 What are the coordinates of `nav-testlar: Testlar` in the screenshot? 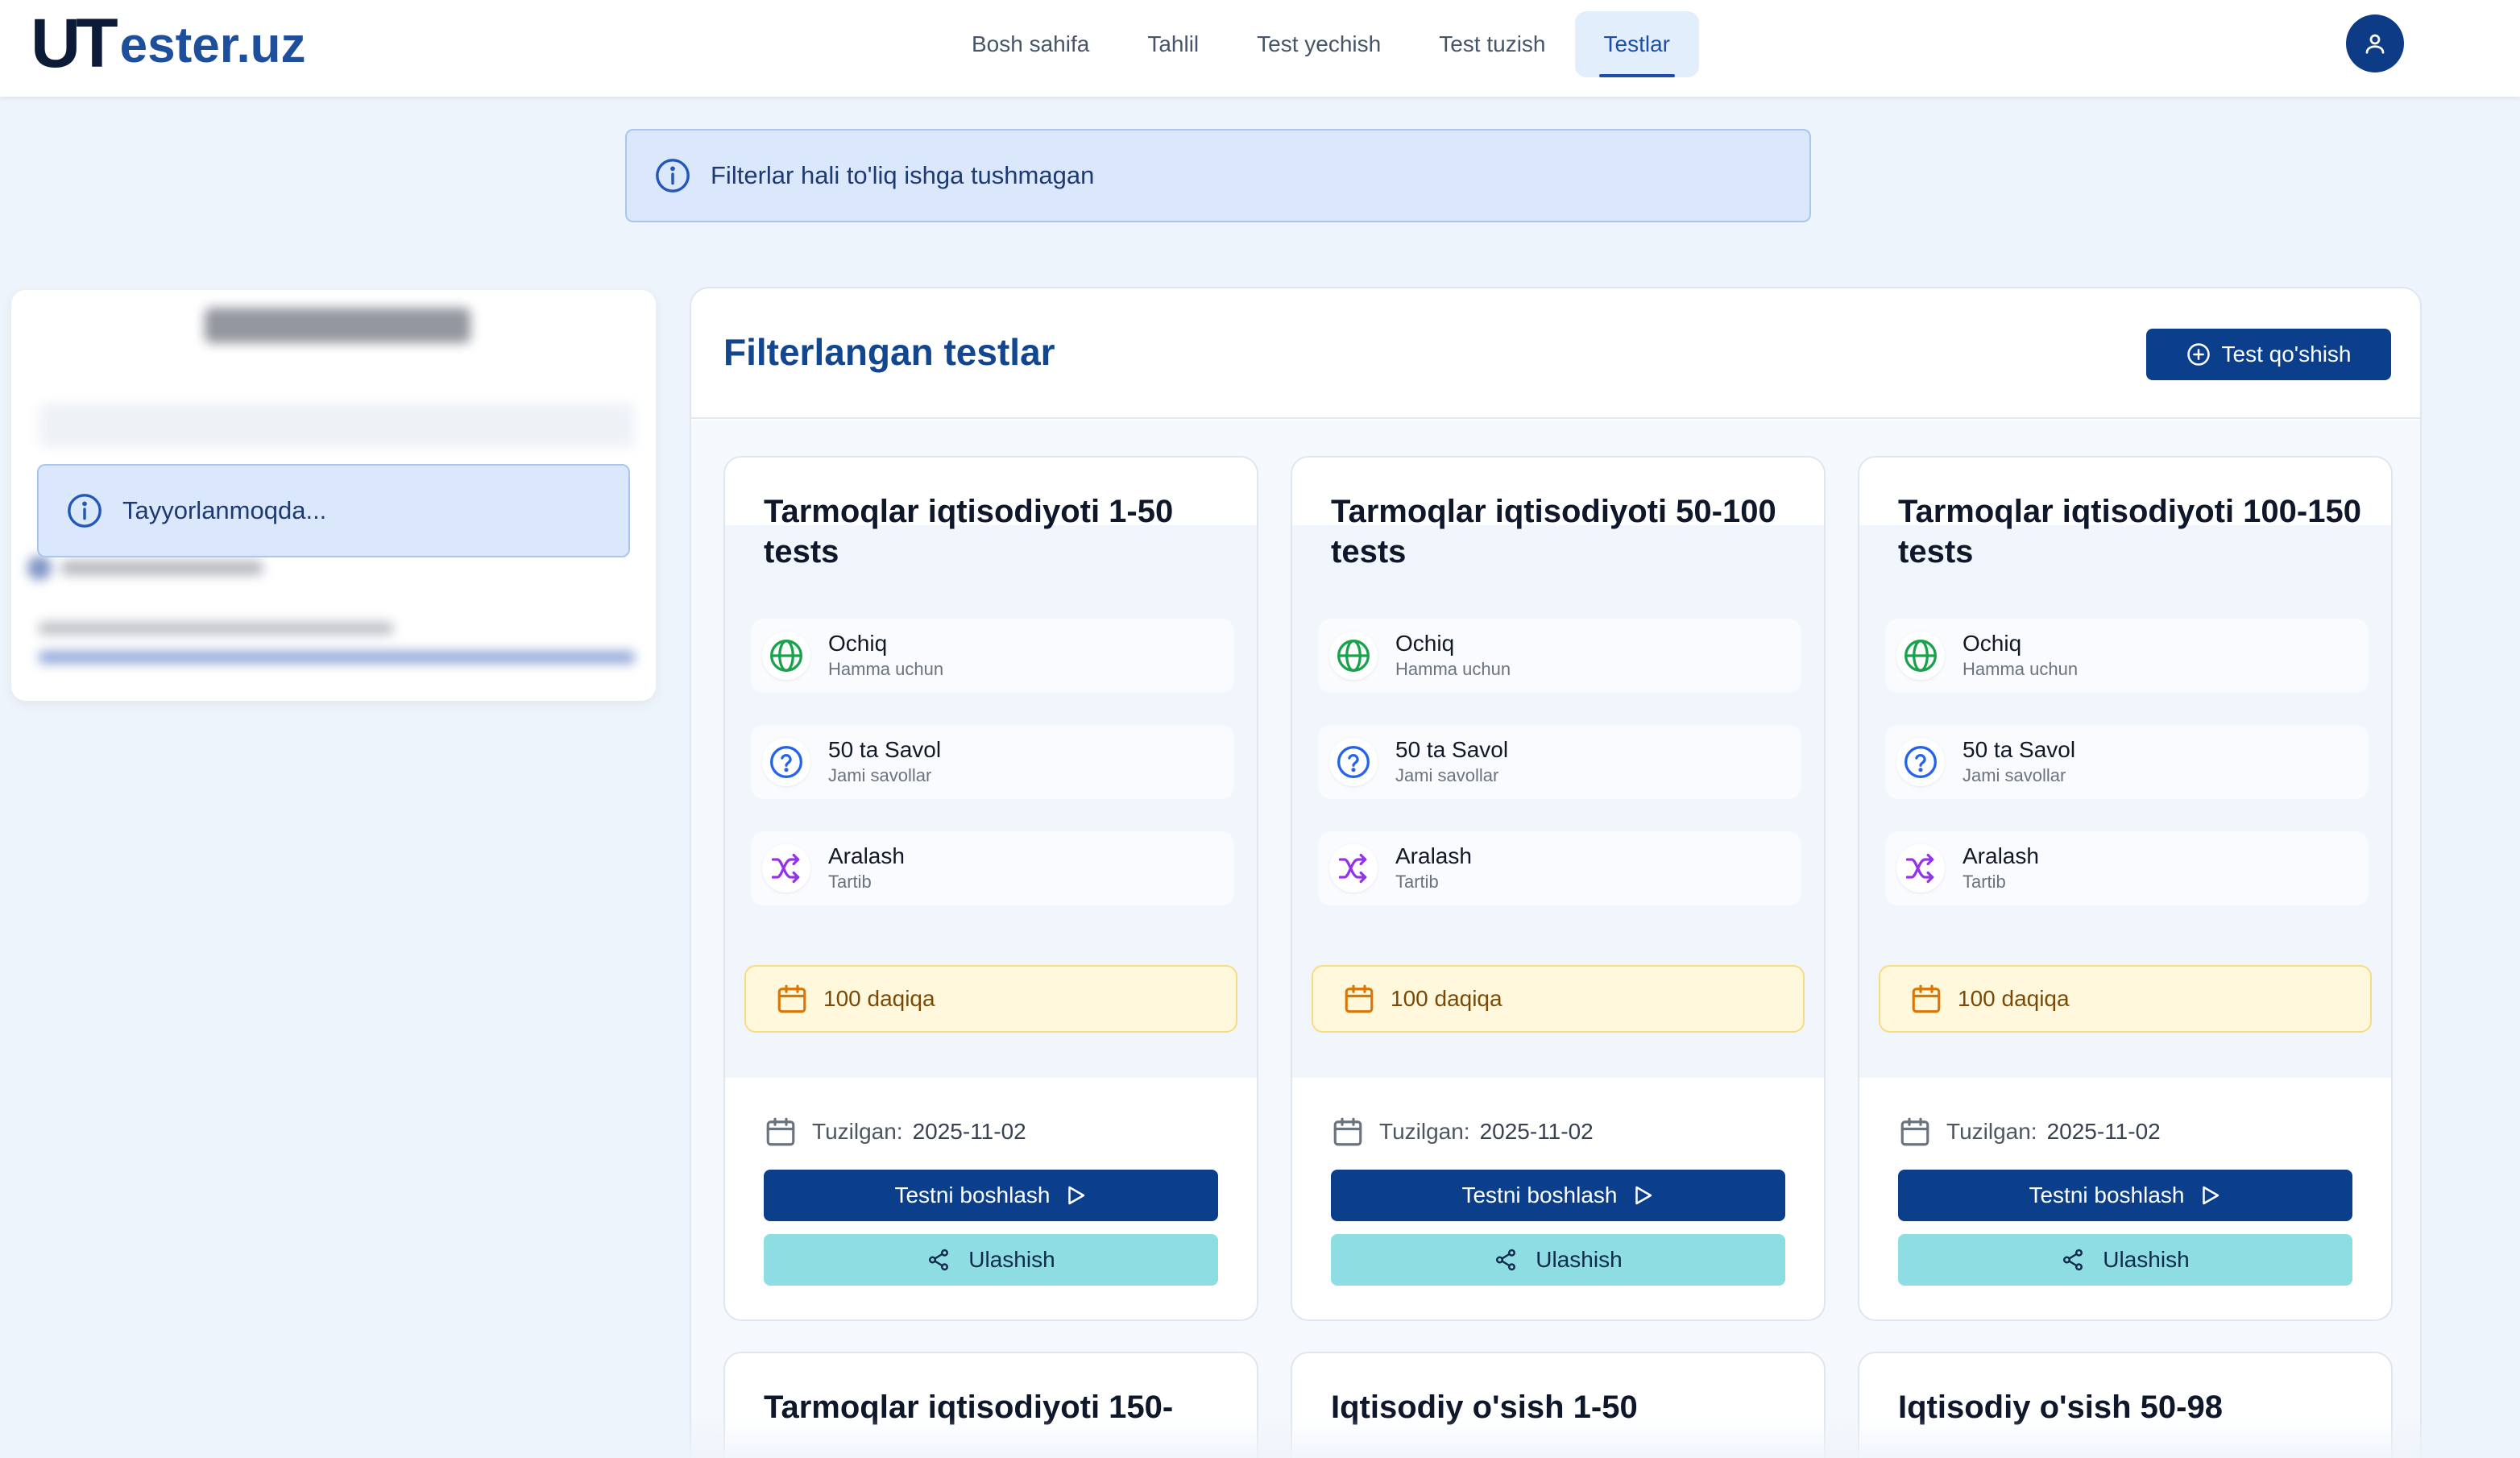 It's located at (1636, 44).